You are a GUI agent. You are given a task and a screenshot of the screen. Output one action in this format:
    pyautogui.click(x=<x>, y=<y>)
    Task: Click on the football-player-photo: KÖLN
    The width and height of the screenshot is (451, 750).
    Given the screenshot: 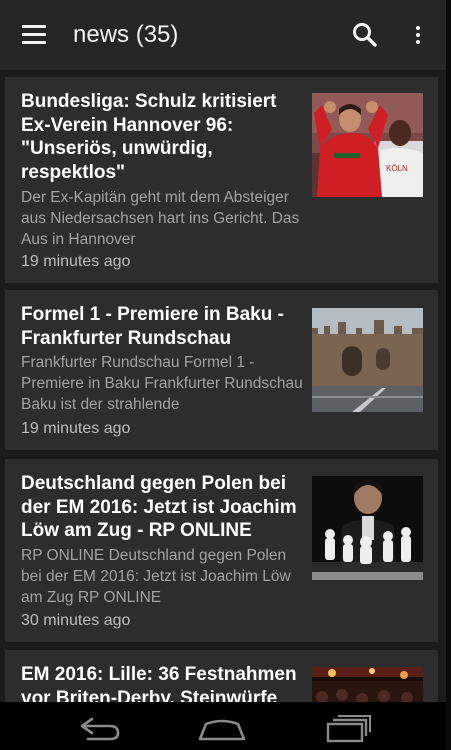 What is the action you would take?
    pyautogui.click(x=367, y=145)
    